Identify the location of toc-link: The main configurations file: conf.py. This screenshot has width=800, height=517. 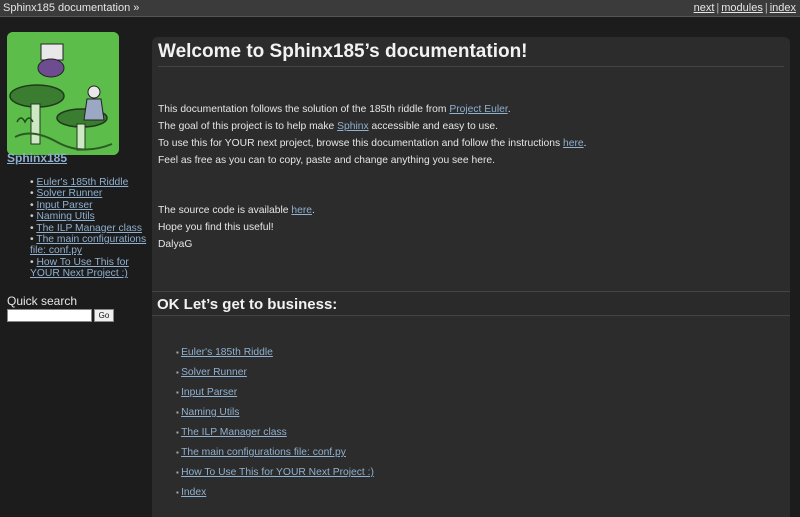
(263, 452).